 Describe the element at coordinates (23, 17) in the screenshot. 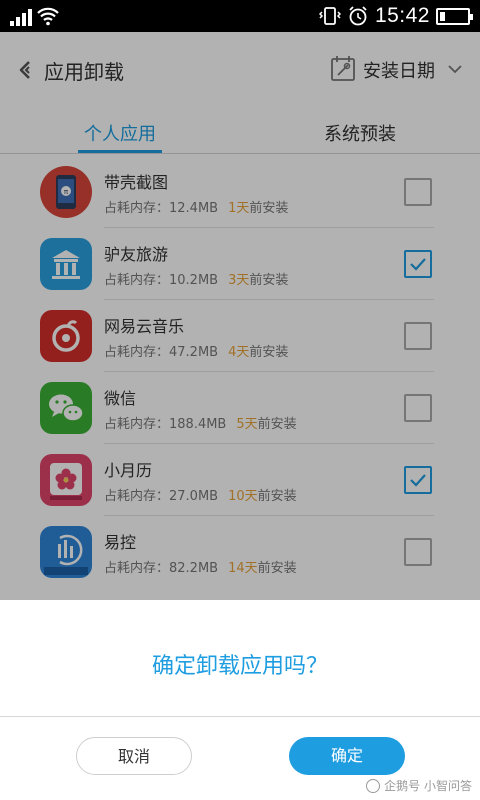

I see `signal-icon` at that location.